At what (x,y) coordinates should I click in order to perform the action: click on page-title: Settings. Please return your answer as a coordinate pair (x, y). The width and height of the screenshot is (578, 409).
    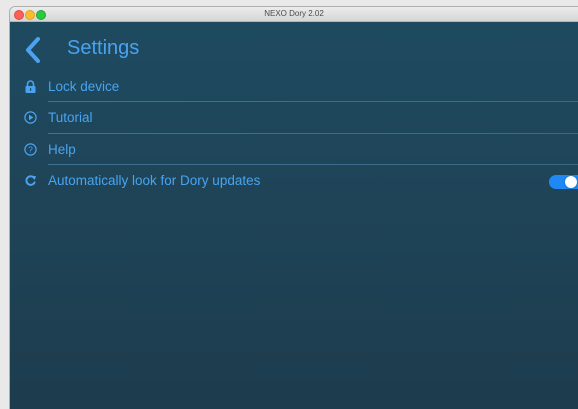
    Looking at the image, I should click on (103, 48).